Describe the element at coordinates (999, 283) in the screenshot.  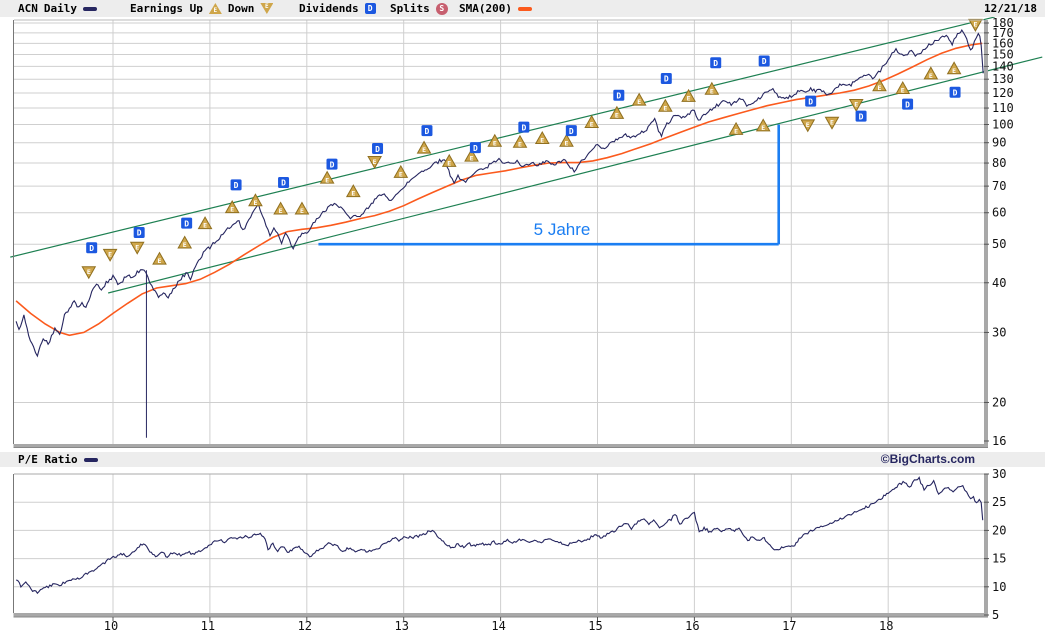
I see `svg-text: 40` at that location.